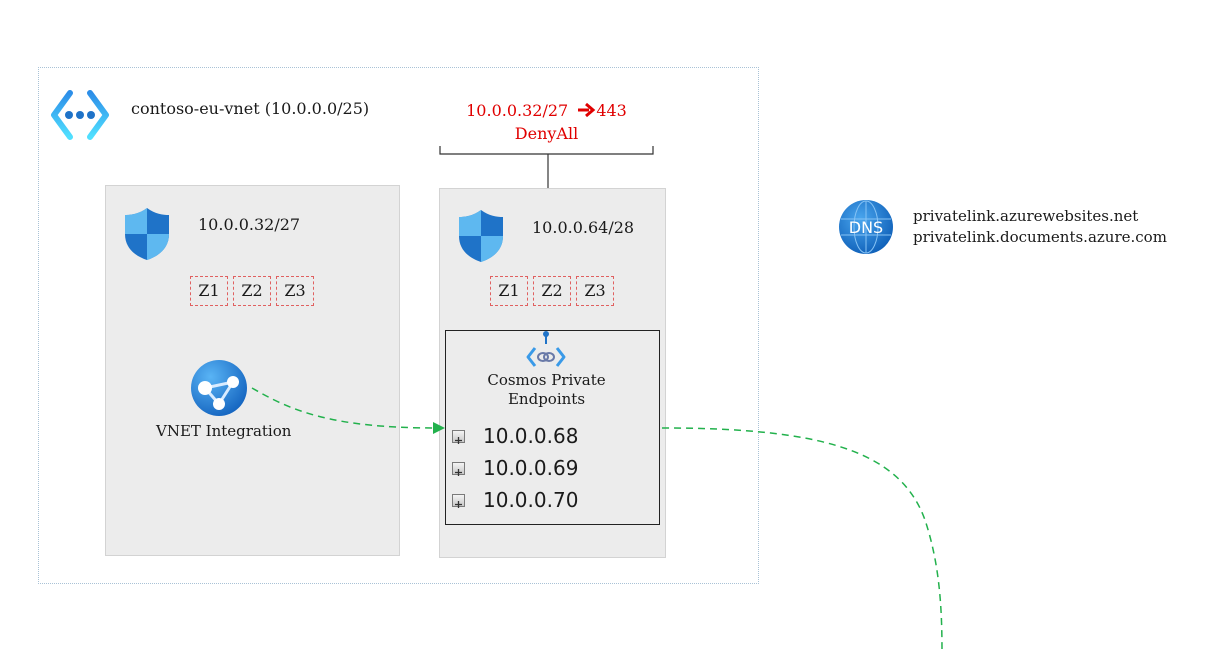  I want to click on dns-badge: DNS, so click(866, 227).